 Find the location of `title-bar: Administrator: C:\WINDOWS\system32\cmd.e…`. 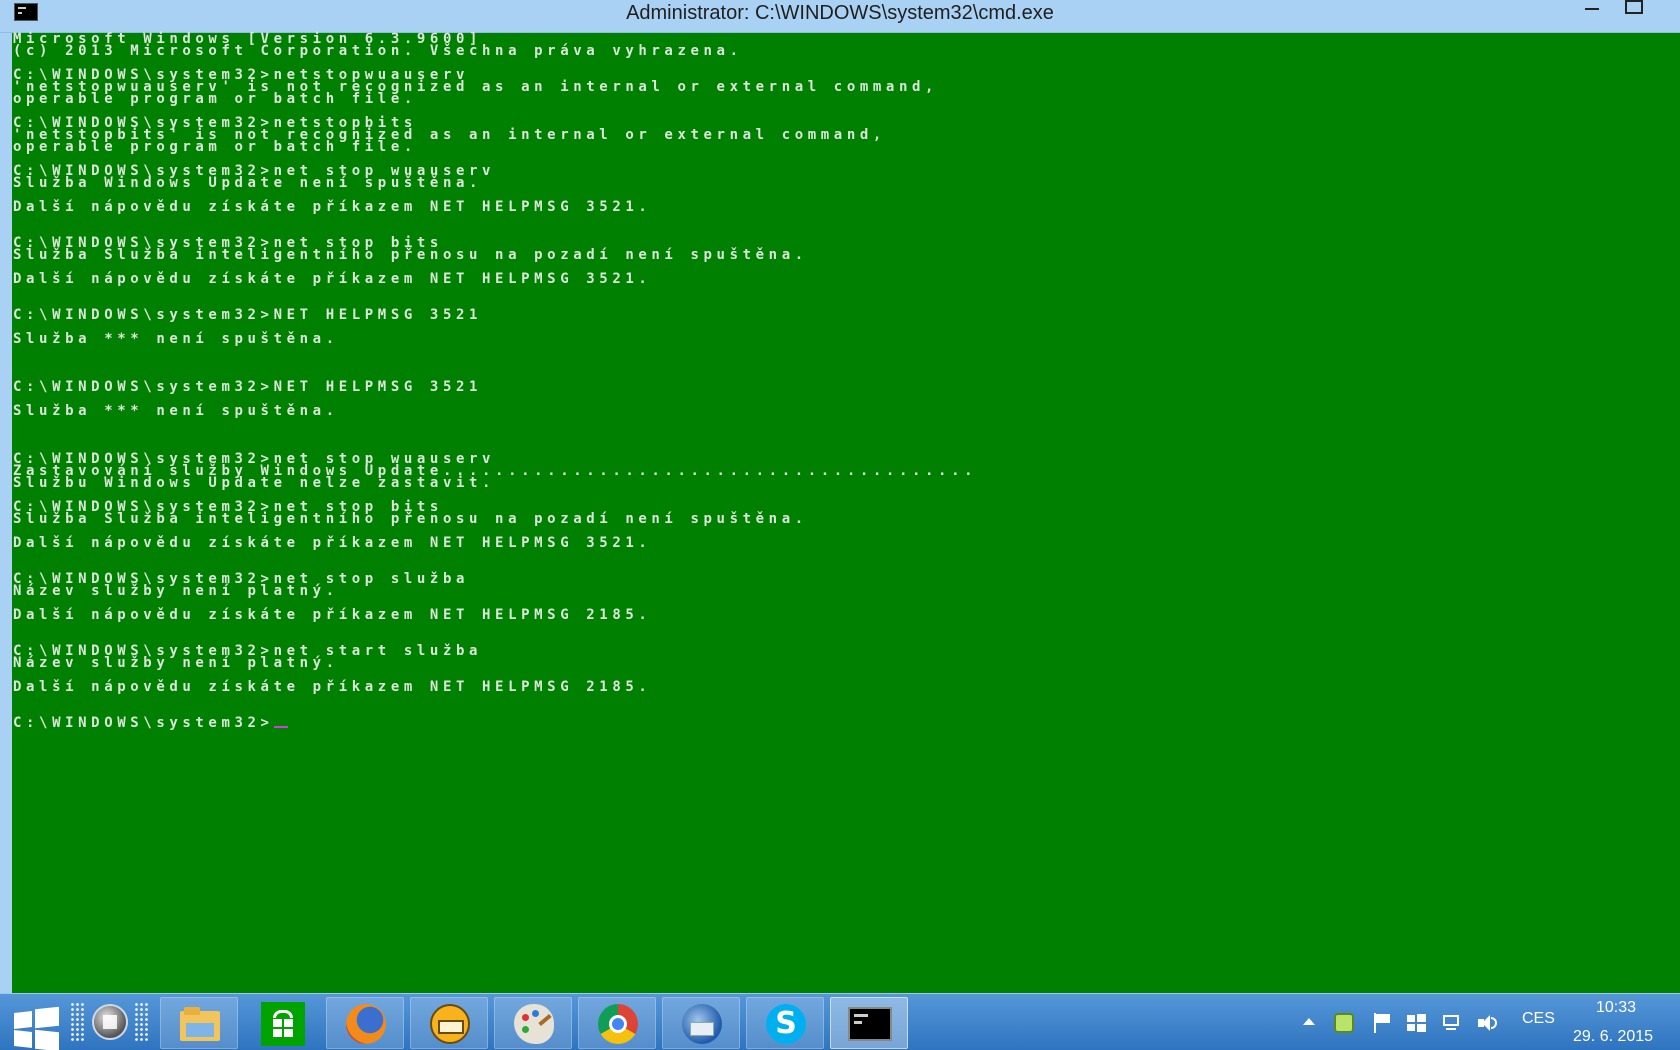

title-bar: Administrator: C:\WINDOWS\system32\cmd.e… is located at coordinates (840, 16).